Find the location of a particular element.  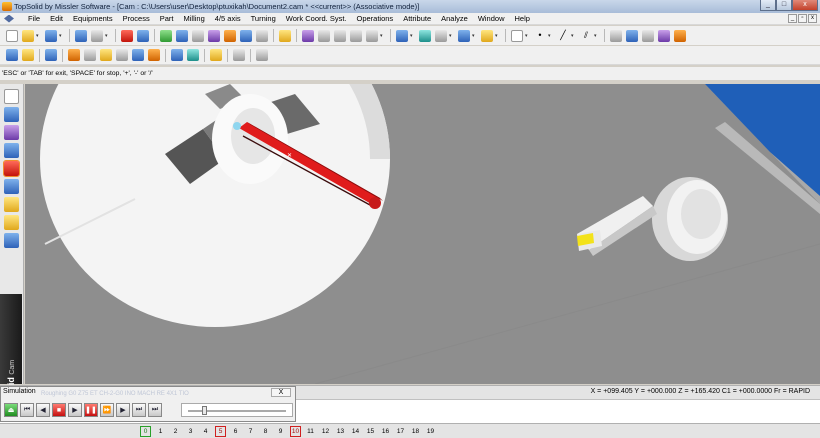

report-icon is located at coordinates (262, 55).